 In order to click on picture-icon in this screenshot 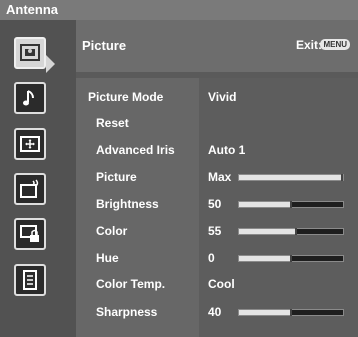, I will do `click(30, 53)`.